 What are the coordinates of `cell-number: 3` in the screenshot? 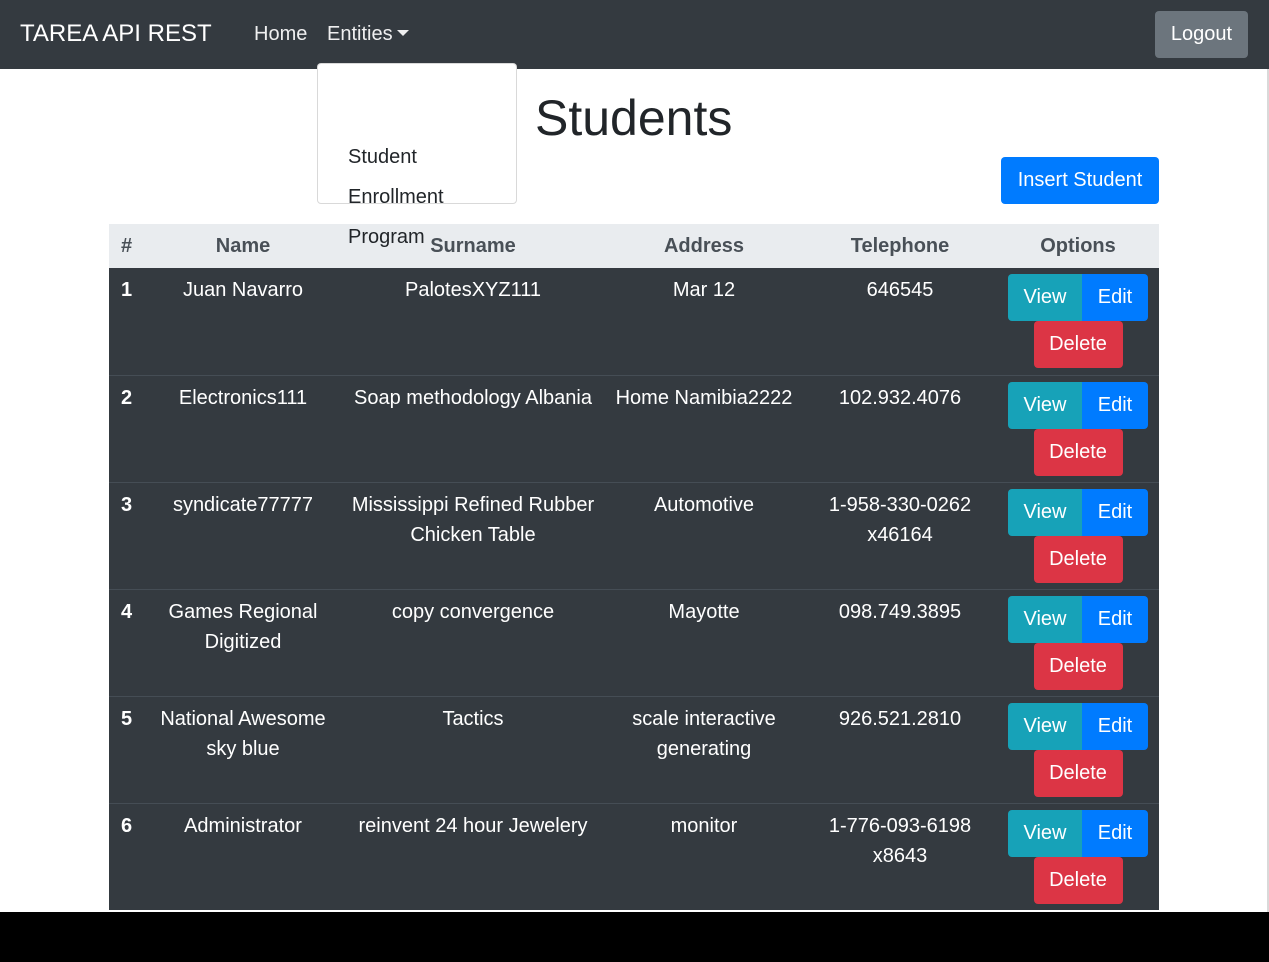 It's located at (127, 535).